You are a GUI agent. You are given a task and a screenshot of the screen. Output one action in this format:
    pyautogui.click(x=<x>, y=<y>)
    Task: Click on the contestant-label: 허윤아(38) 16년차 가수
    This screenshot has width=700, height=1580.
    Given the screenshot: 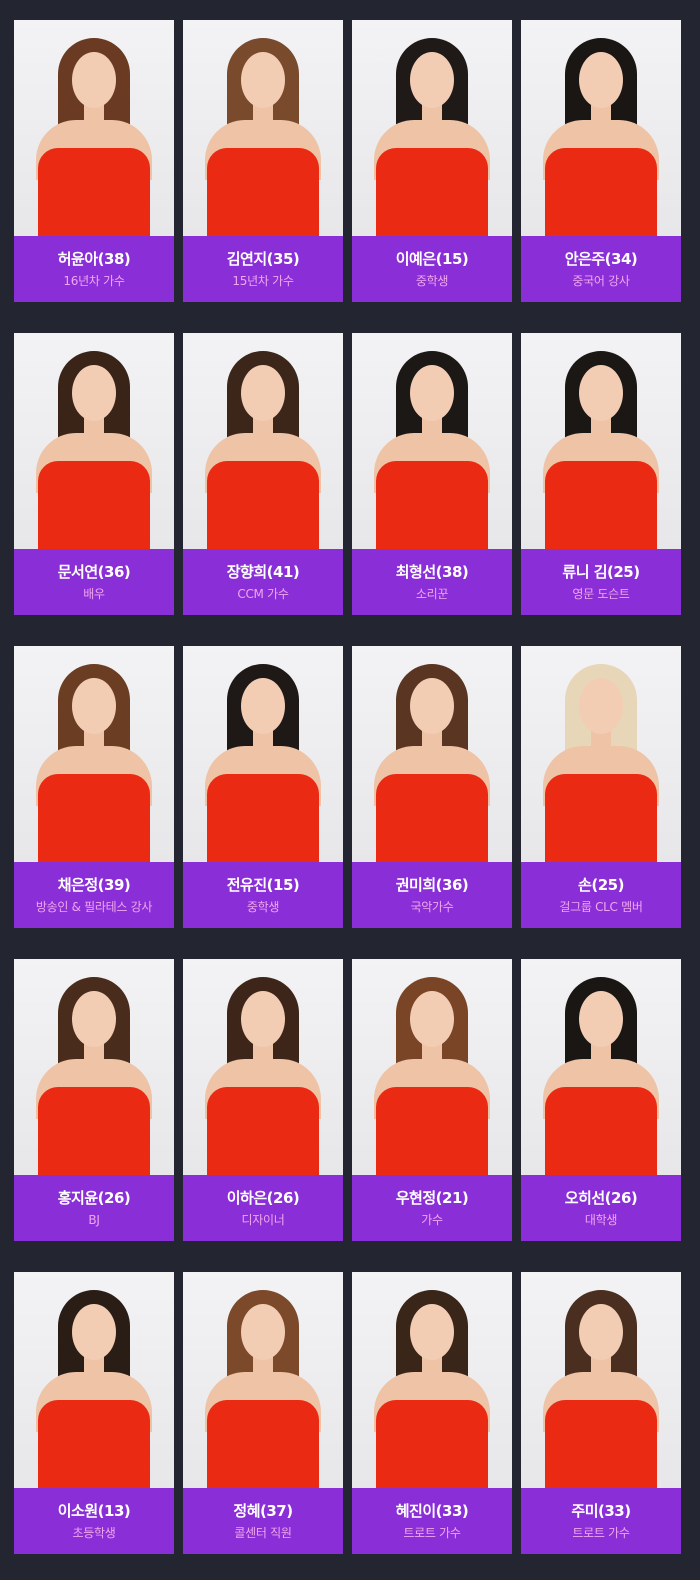 What is the action you would take?
    pyautogui.click(x=94, y=269)
    